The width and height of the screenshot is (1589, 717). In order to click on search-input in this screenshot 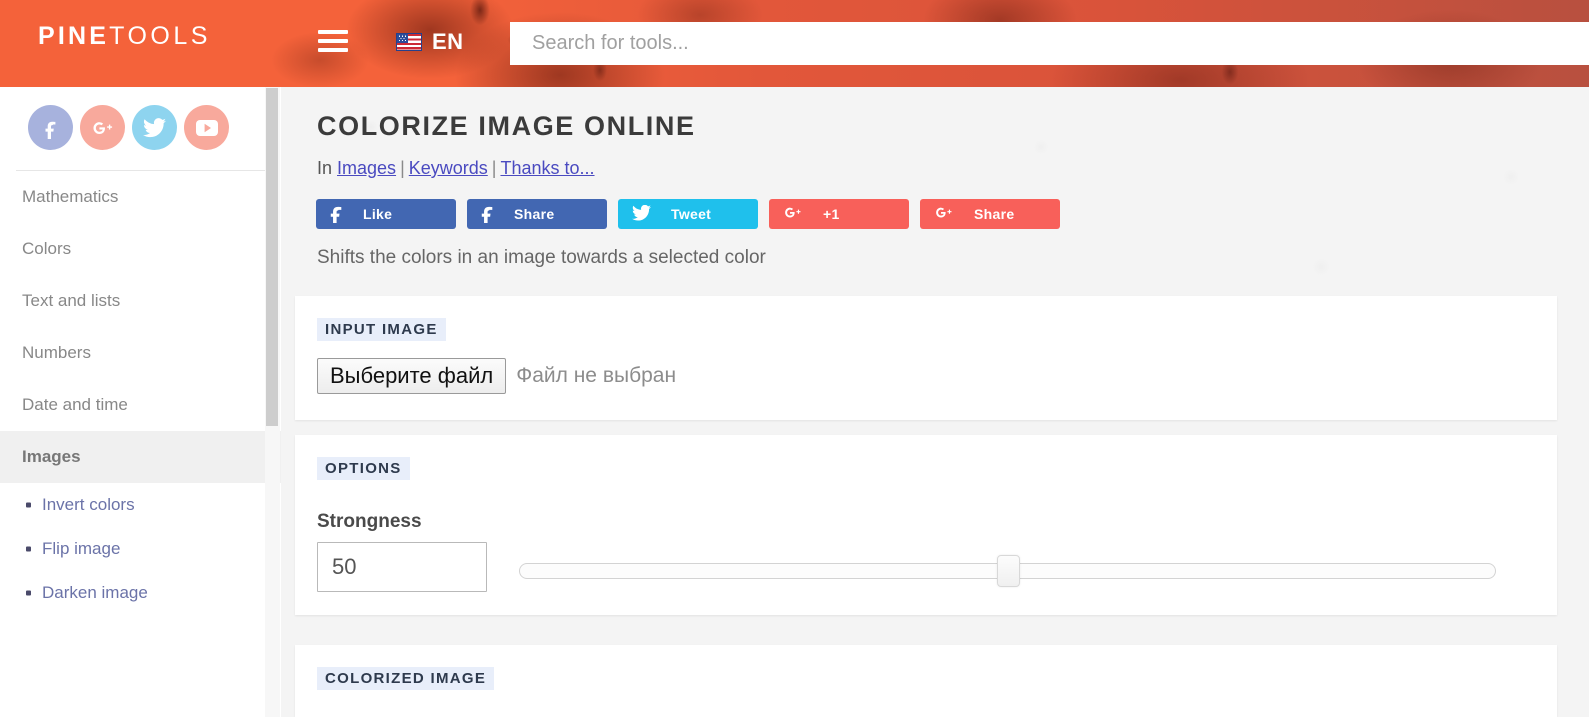, I will do `click(1049, 43)`.